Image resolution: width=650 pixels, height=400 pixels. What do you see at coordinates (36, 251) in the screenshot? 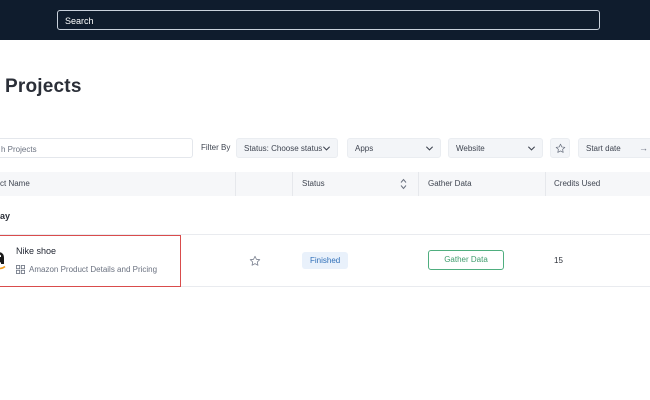
I see `project-name: Nike shoe` at bounding box center [36, 251].